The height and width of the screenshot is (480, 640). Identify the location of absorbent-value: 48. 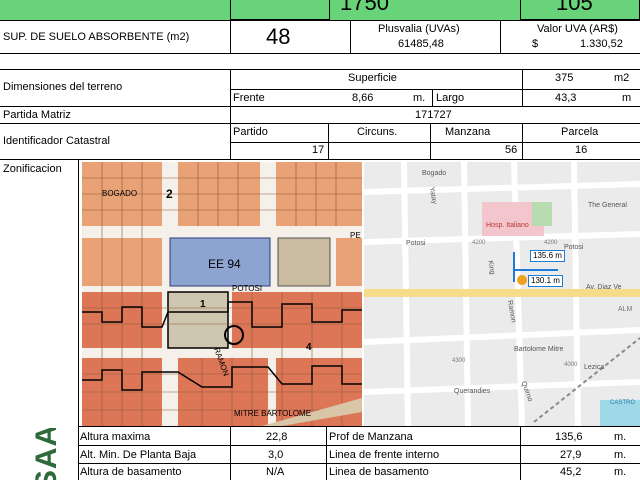
(278, 36).